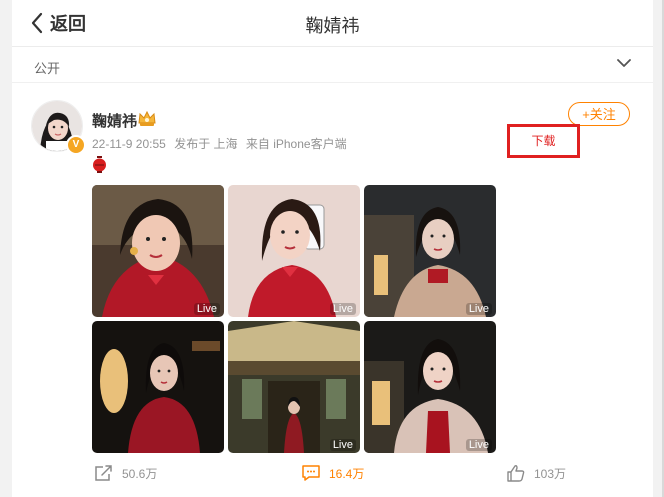  Describe the element at coordinates (158, 251) in the screenshot. I see `photo-1: Live` at that location.